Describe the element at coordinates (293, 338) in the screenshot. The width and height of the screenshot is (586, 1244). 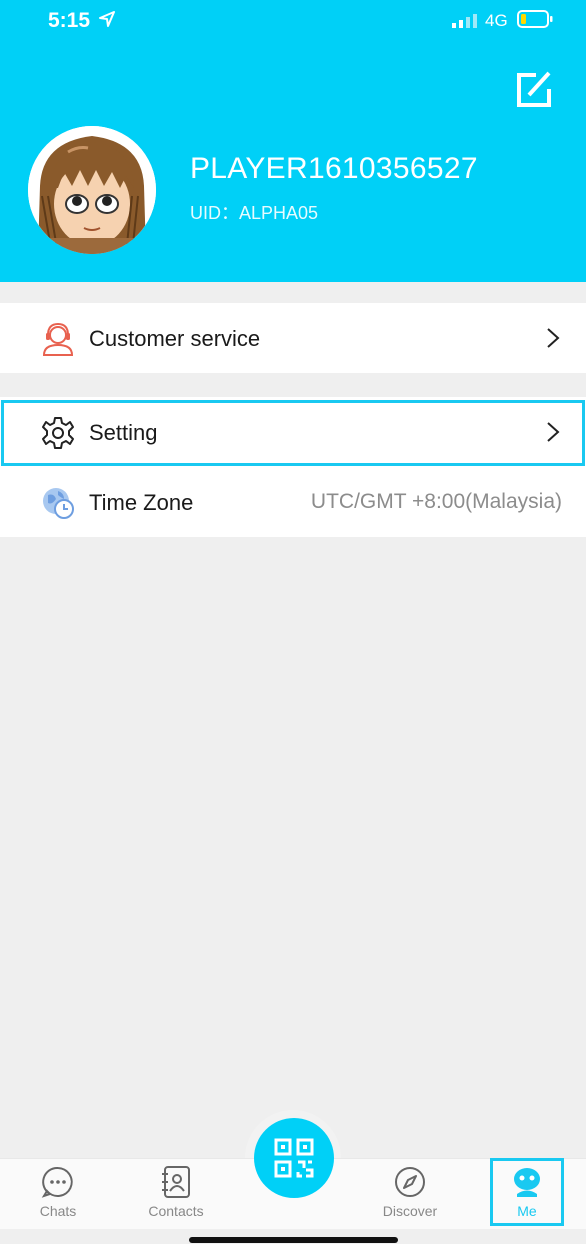
I see `menu-item-customer-service: Customer service` at that location.